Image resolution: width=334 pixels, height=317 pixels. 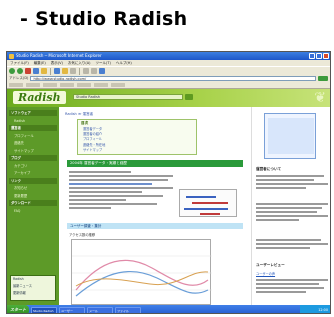 What do you see at coordinates (33, 128) in the screenshot?
I see `nav-item: 運営者` at bounding box center [33, 128].